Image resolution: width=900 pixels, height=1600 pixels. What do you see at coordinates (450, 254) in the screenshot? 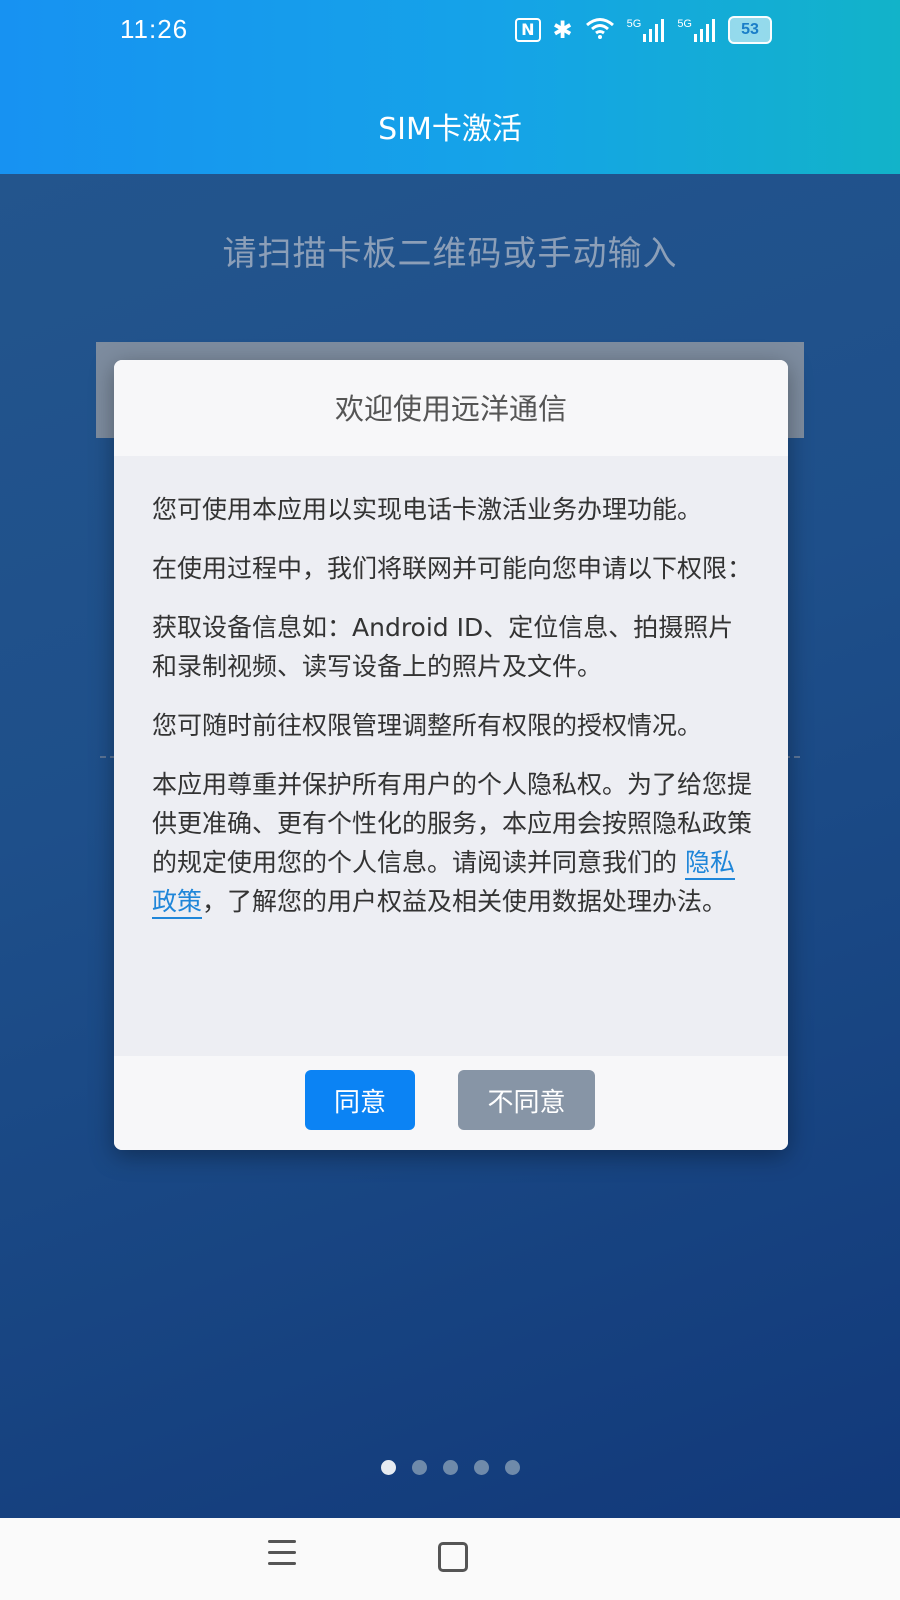
I see `scan-instruction: 请扫描卡板二维码或手动输入` at bounding box center [450, 254].